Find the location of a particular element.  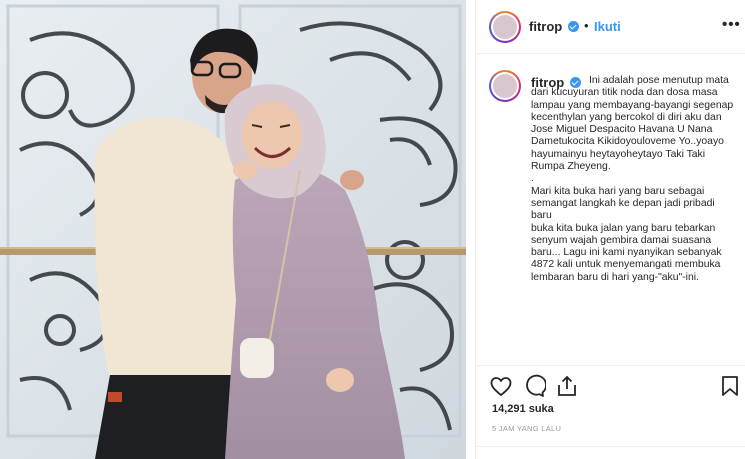

caption-avatar is located at coordinates (505, 86).